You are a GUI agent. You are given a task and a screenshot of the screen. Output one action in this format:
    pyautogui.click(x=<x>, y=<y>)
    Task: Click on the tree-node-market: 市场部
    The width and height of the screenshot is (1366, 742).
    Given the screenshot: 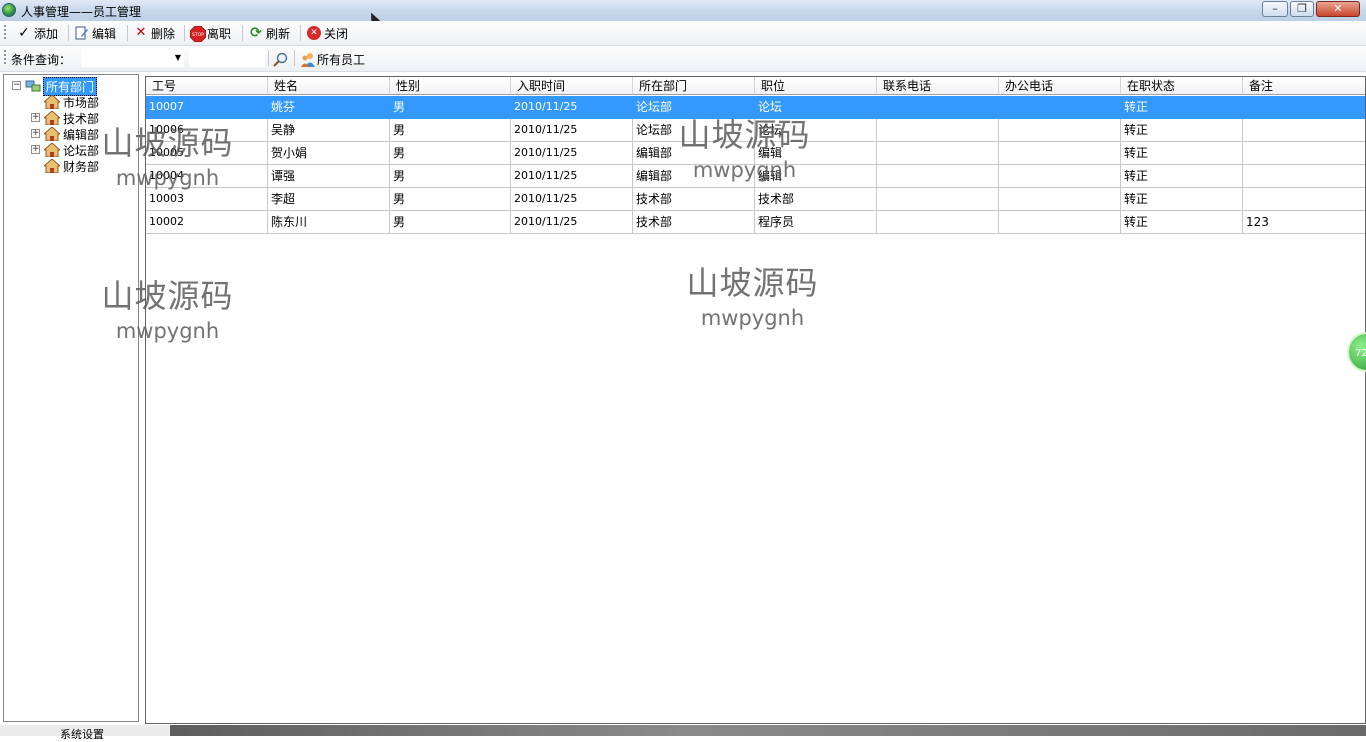 What is the action you would take?
    pyautogui.click(x=70, y=102)
    